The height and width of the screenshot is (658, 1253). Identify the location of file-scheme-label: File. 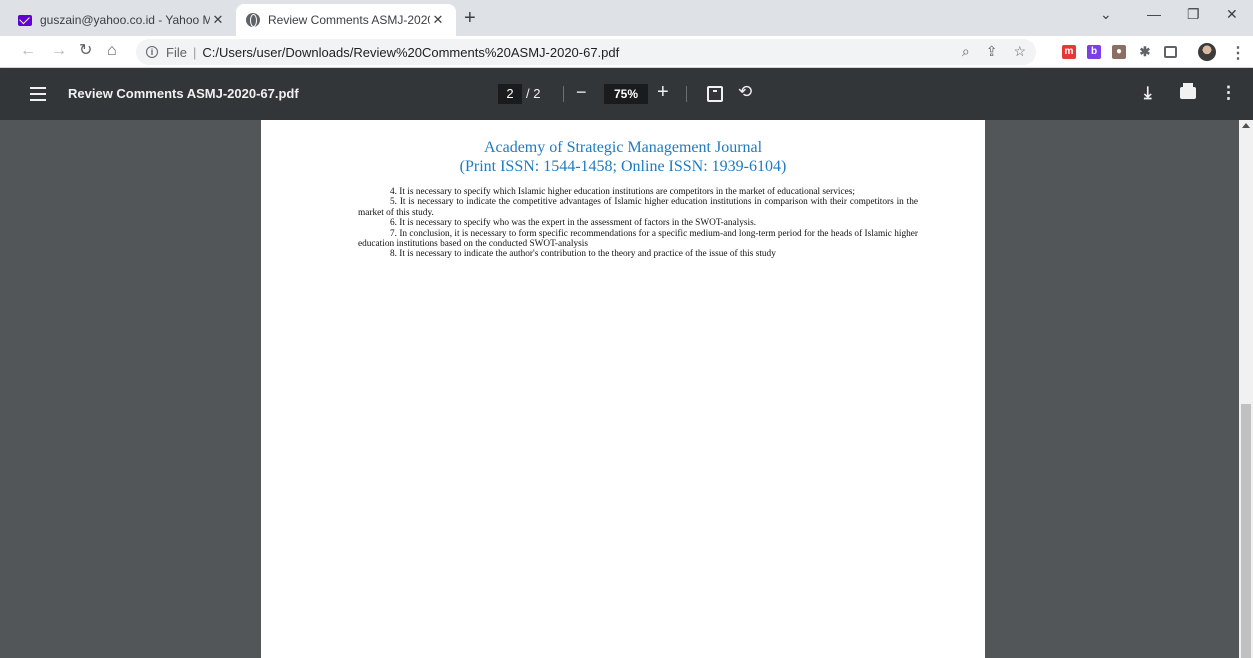
(176, 52).